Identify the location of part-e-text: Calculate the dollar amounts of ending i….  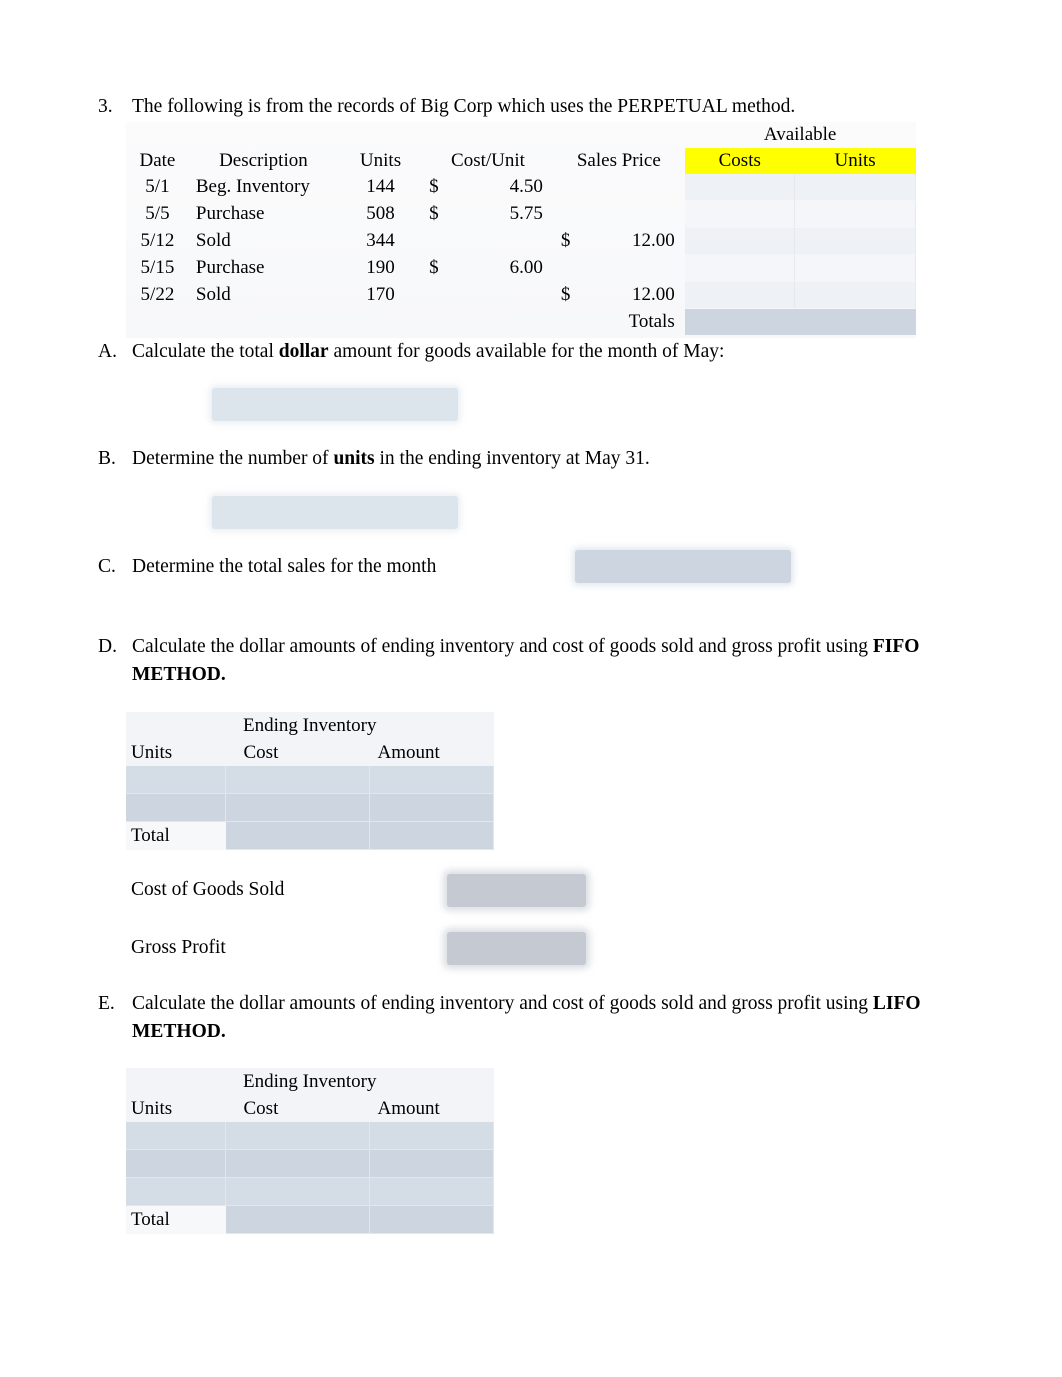
(544, 1018).